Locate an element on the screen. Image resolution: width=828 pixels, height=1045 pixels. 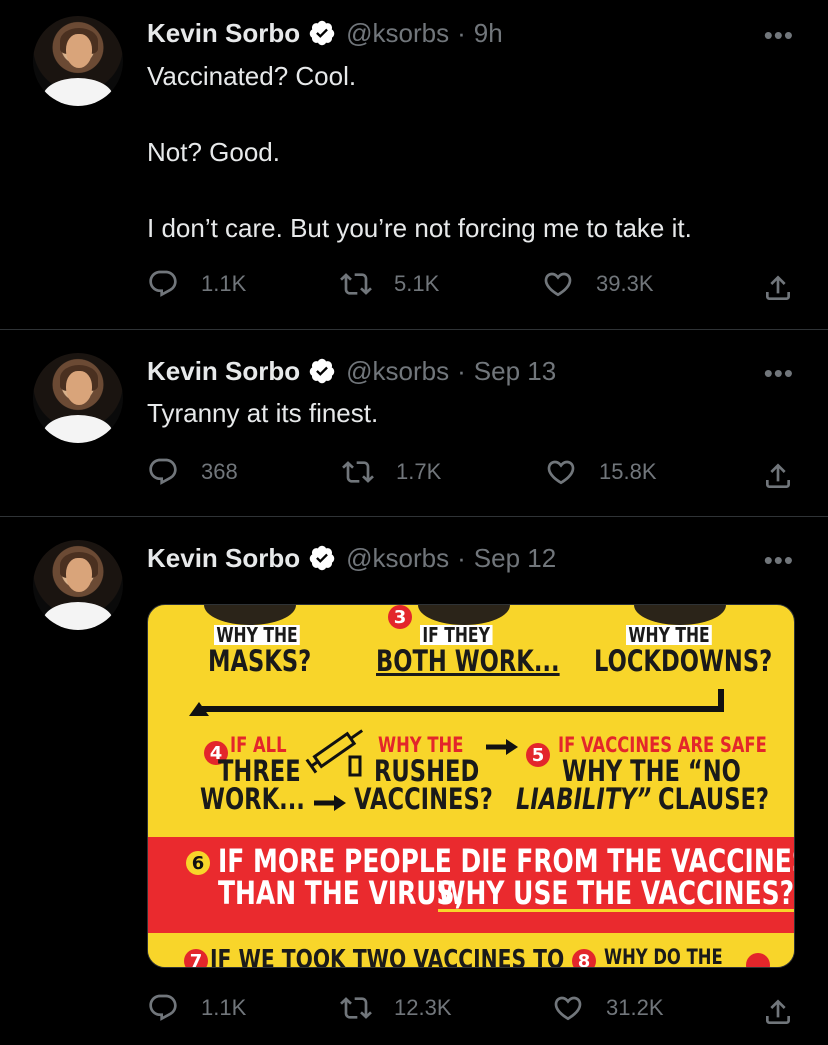
timestamp: 9h is located at coordinates (488, 33).